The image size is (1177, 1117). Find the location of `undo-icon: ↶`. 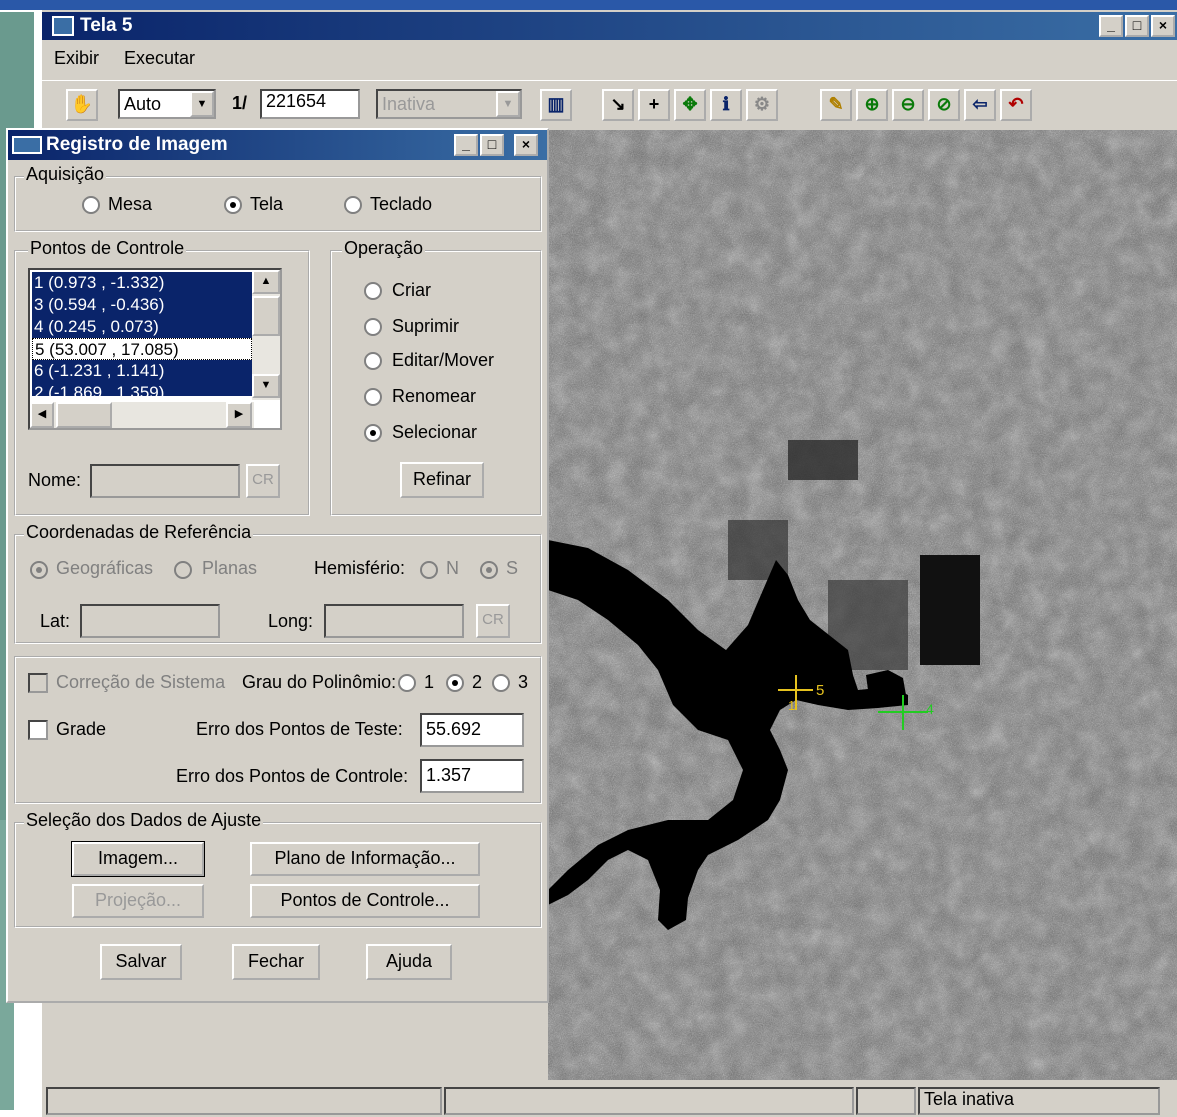

undo-icon: ↶ is located at coordinates (1016, 105).